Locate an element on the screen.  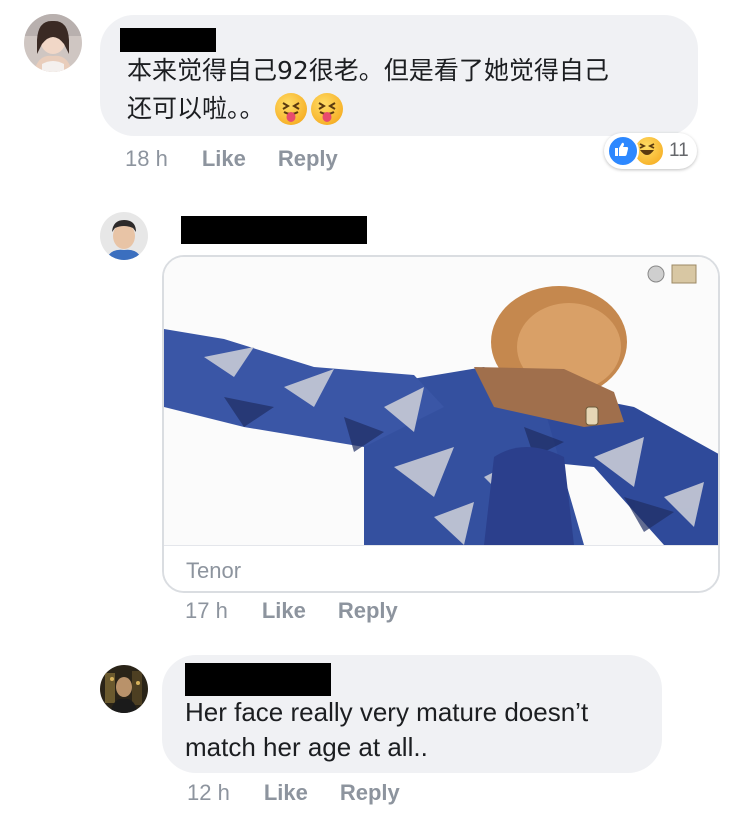
gif-footer: Tenor is located at coordinates (441, 568).